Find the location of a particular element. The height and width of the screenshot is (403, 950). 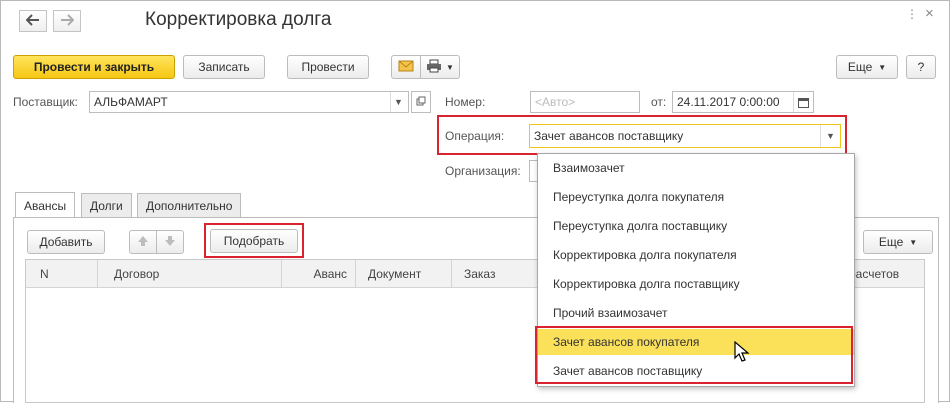

date-field: 24.11.2017 0:00:00 is located at coordinates (743, 102).